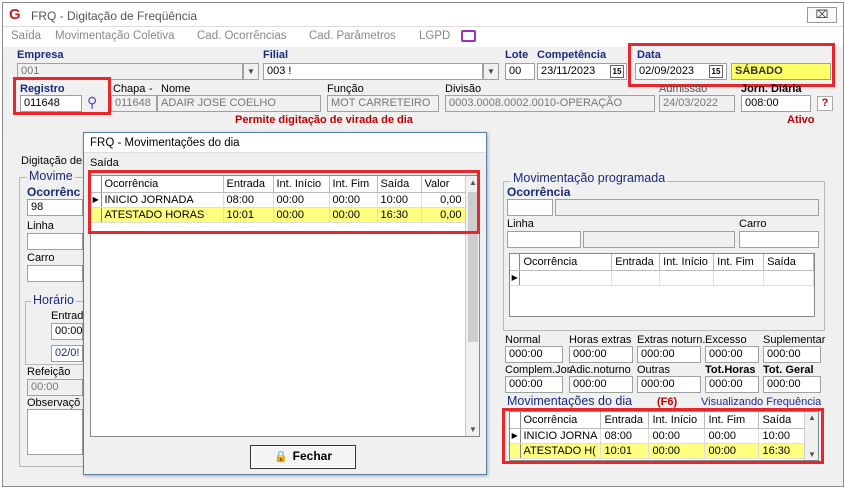 The width and height of the screenshot is (846, 489). I want to click on filial-dropdown-button: ▼, so click(491, 71).